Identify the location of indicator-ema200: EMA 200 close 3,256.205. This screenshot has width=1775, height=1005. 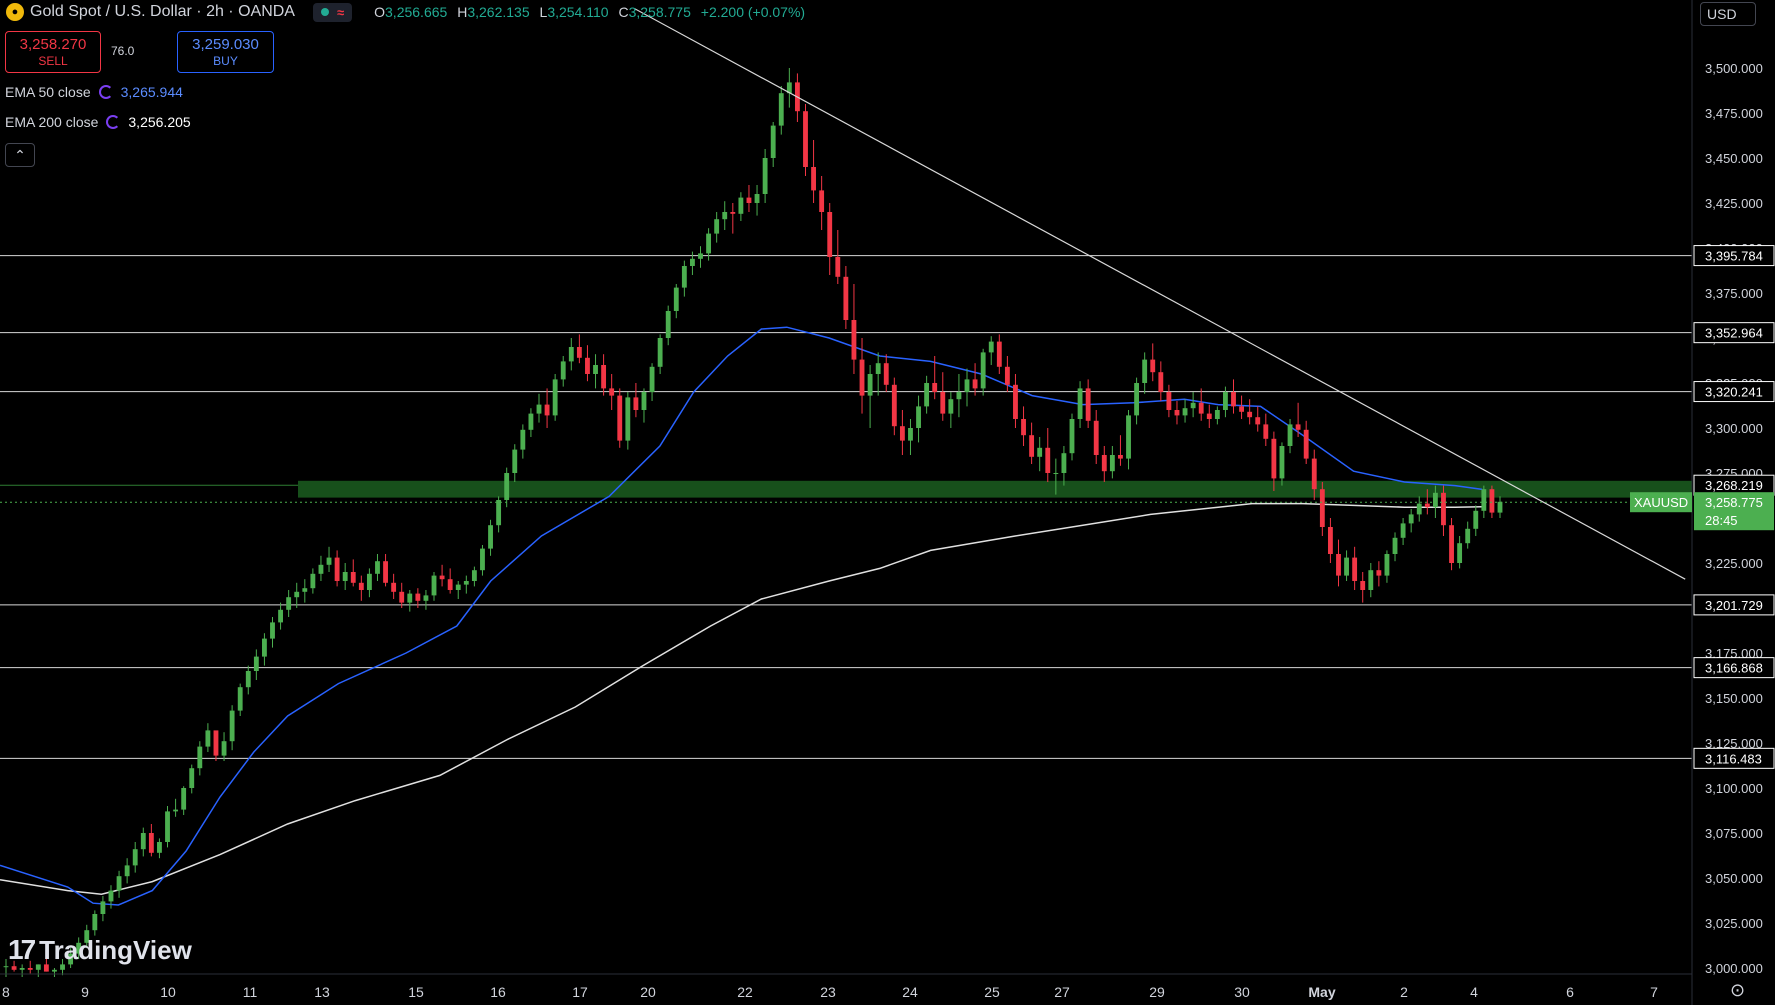
(98, 122).